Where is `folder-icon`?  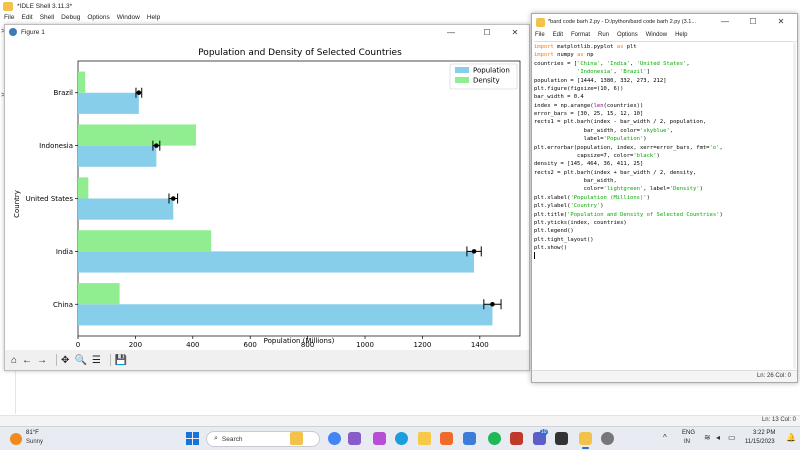
folder-icon is located at coordinates (424, 438).